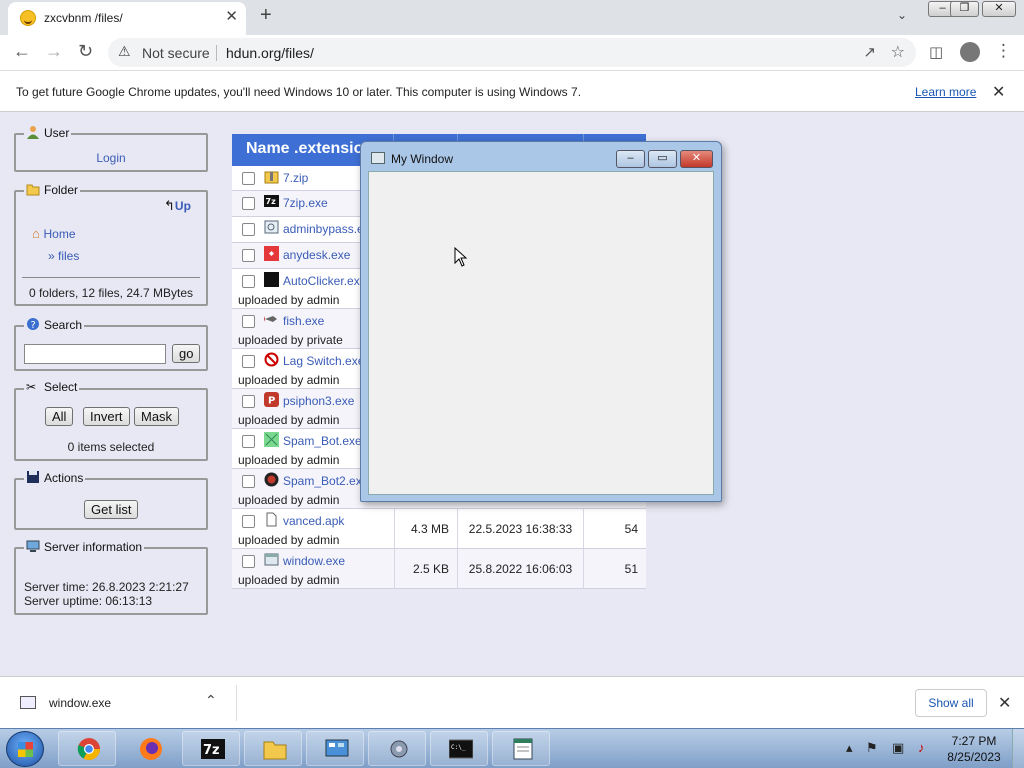 This screenshot has width=1024, height=768. I want to click on actions-panel: Actions Get list, so click(111, 500).